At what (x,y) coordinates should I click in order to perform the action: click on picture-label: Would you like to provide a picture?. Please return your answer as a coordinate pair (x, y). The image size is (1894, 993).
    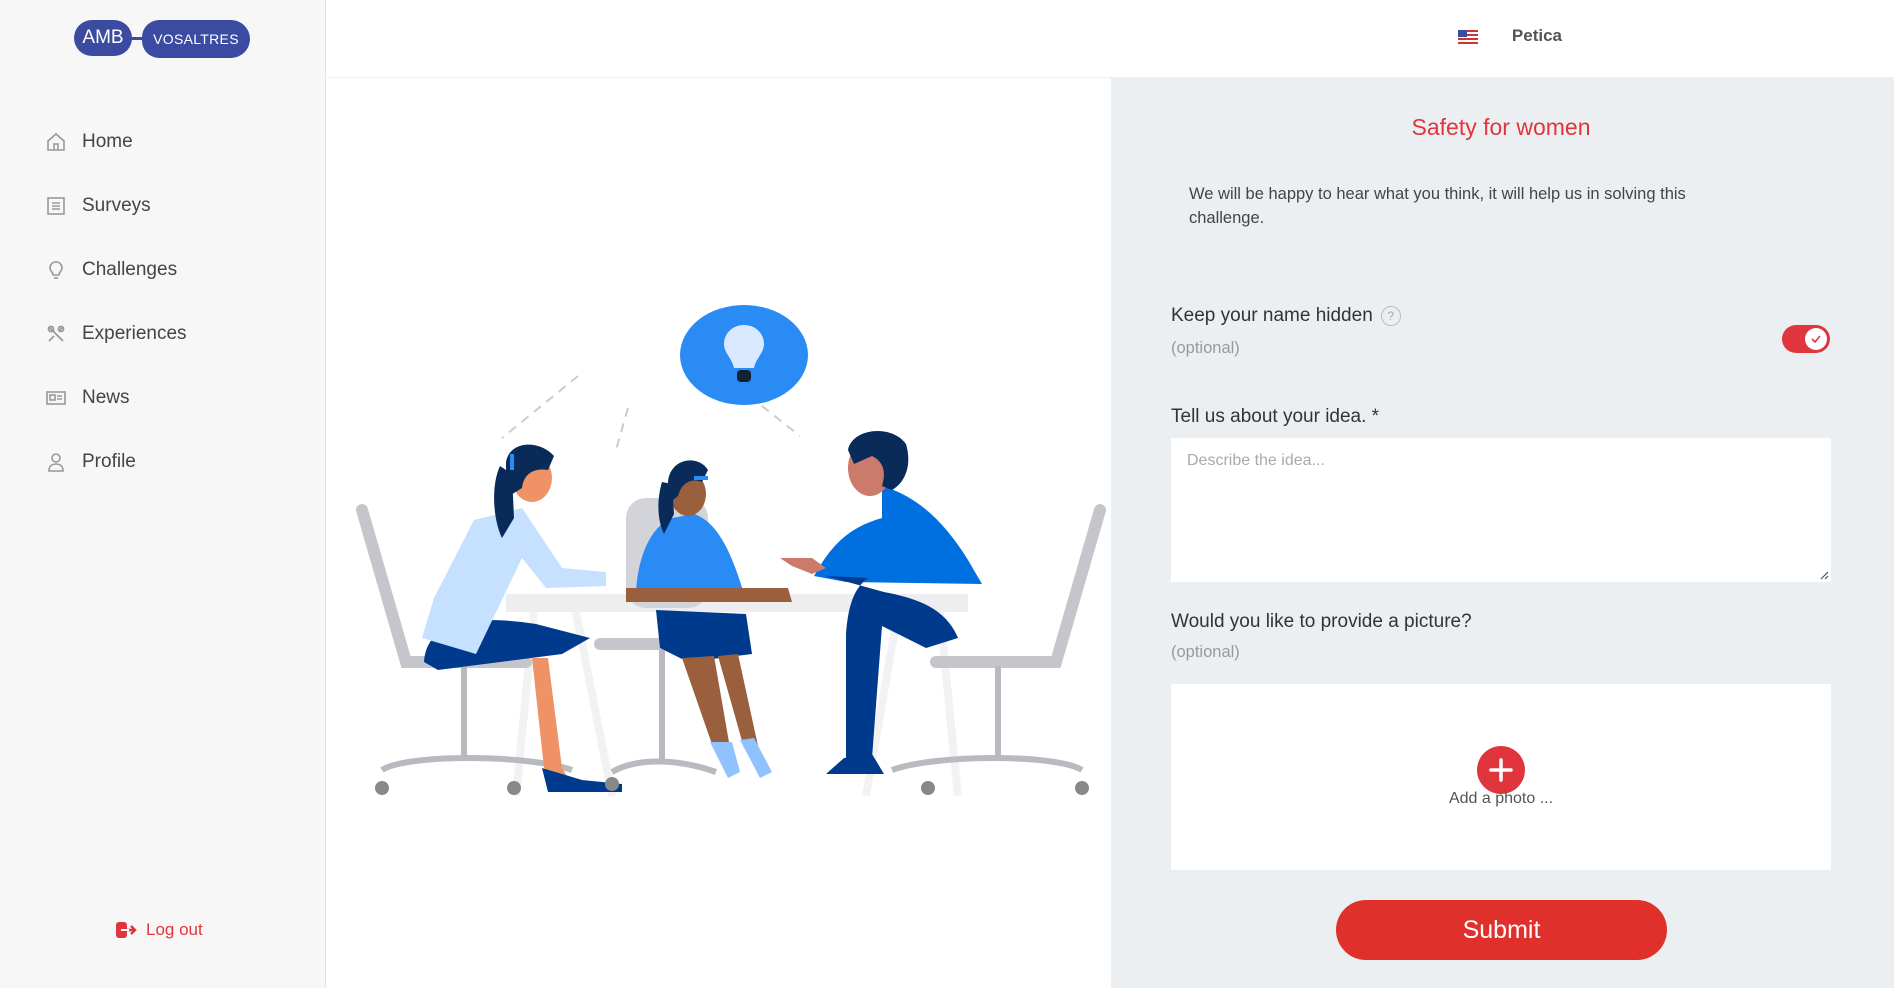
    Looking at the image, I should click on (1321, 621).